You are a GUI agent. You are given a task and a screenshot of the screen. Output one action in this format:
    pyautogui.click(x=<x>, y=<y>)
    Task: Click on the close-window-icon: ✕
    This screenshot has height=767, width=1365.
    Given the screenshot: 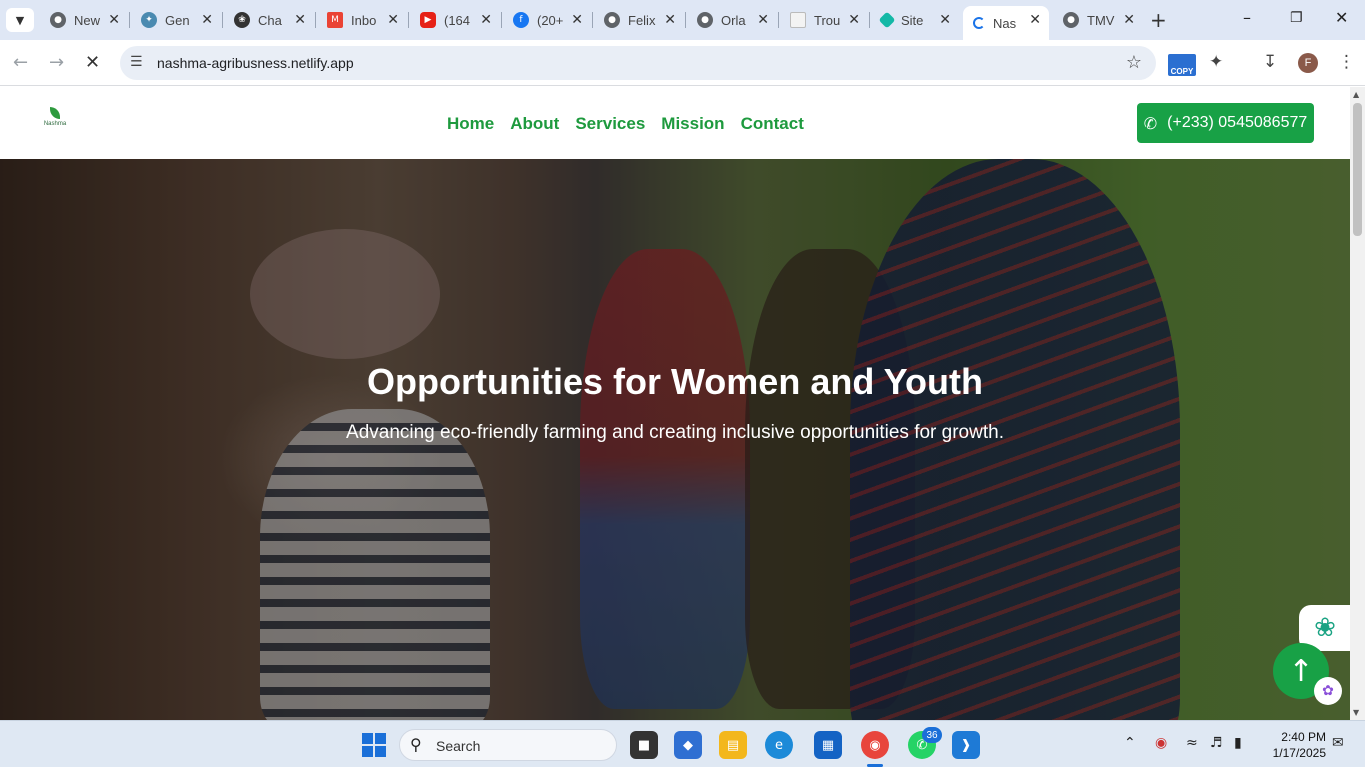 What is the action you would take?
    pyautogui.click(x=1341, y=17)
    